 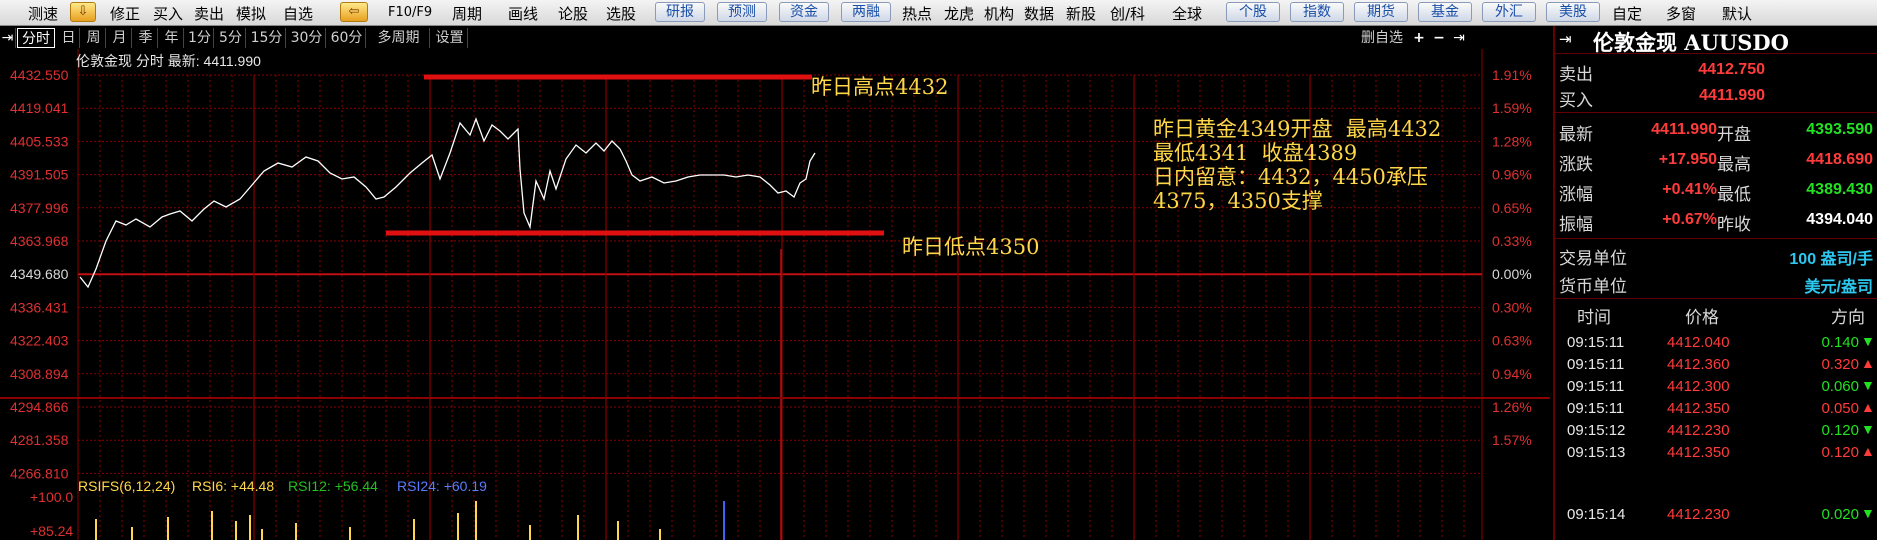 I want to click on buy-value: 4411.990, so click(x=1732, y=95).